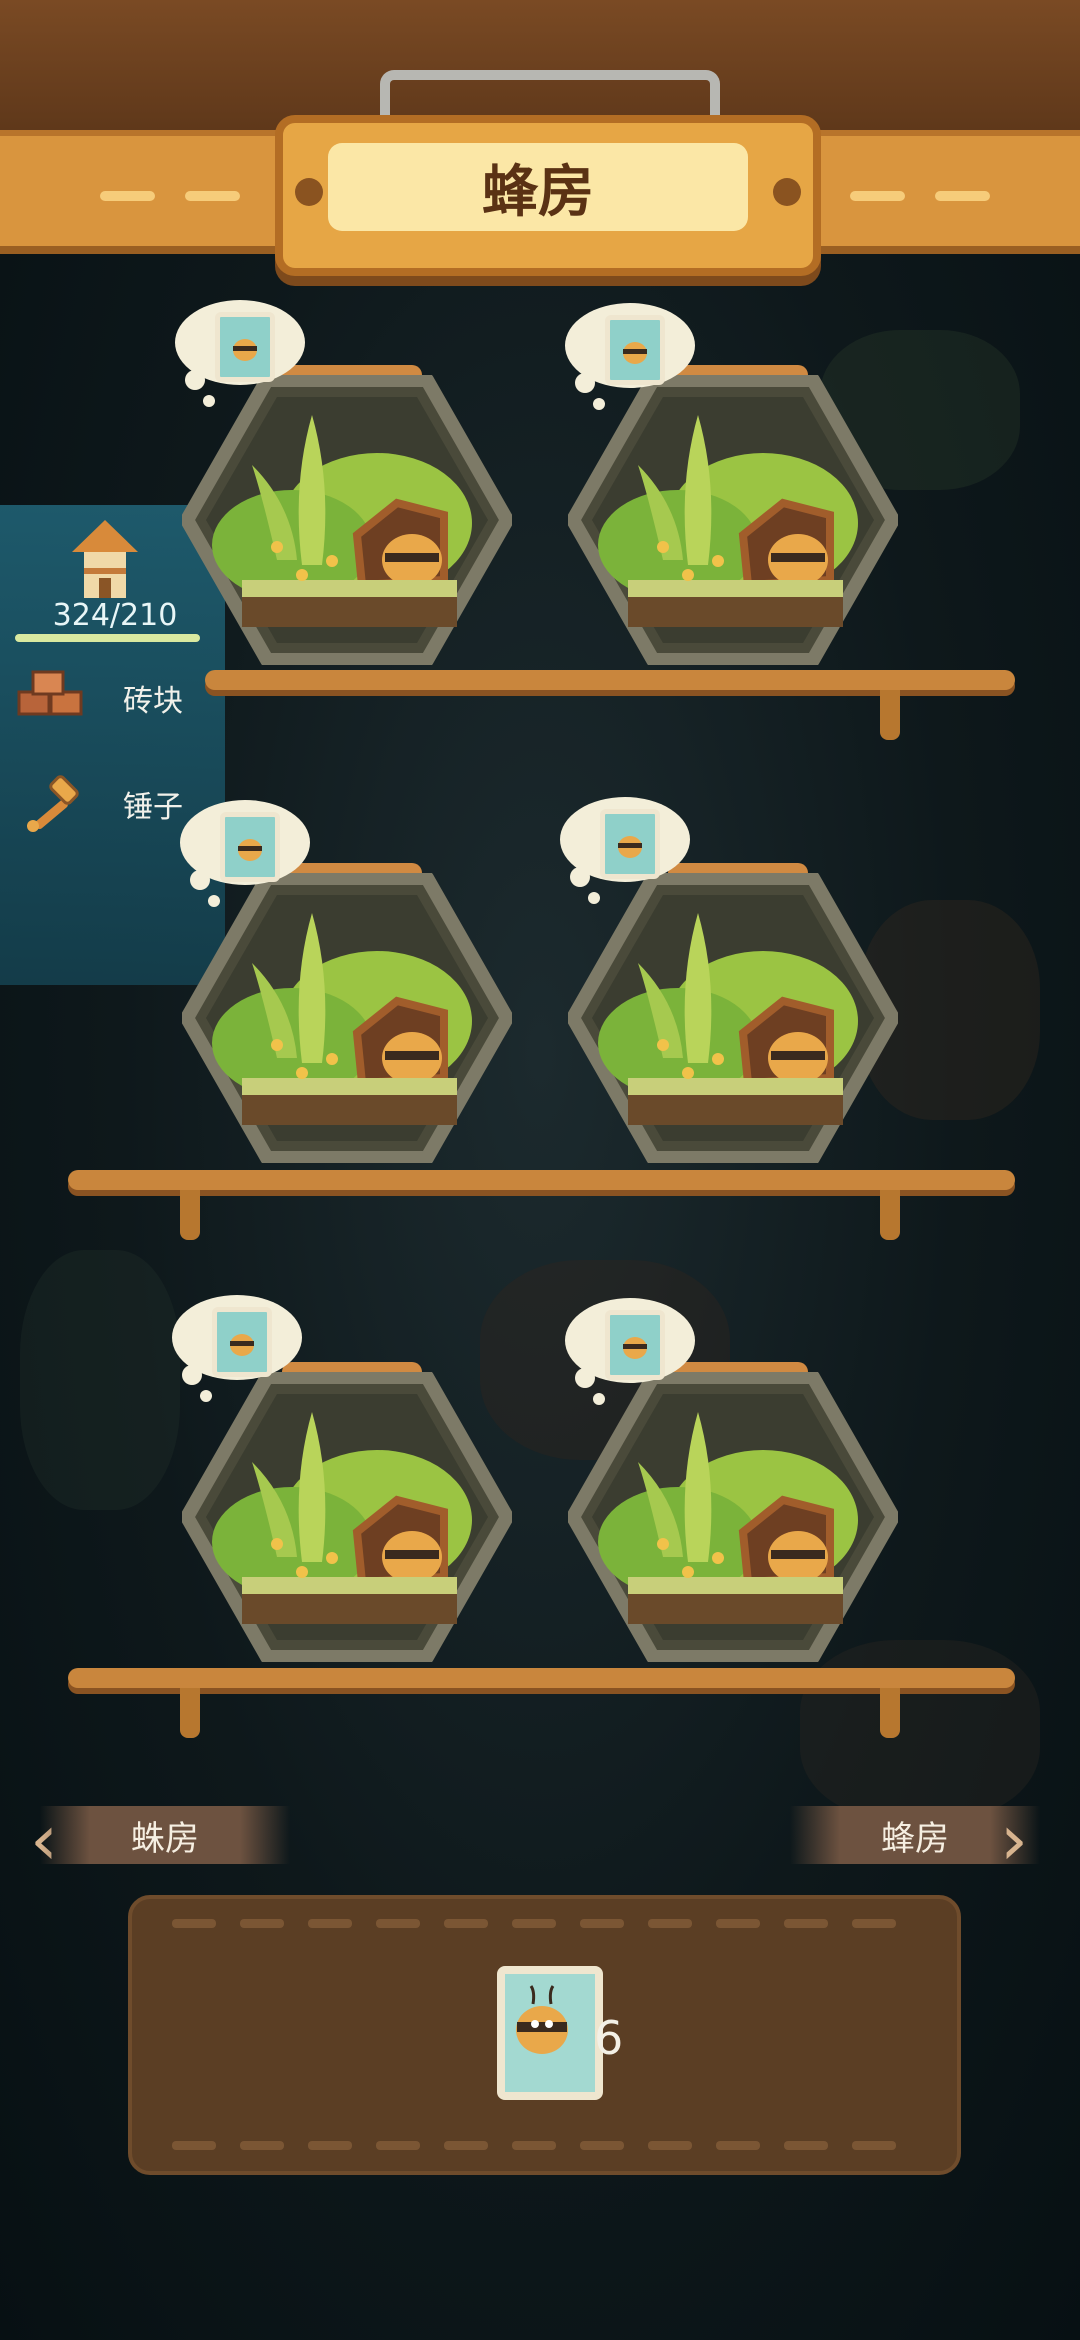 The image size is (1080, 2340). Describe the element at coordinates (153, 701) in the screenshot. I see `resource-label-bricks: 砖块` at that location.